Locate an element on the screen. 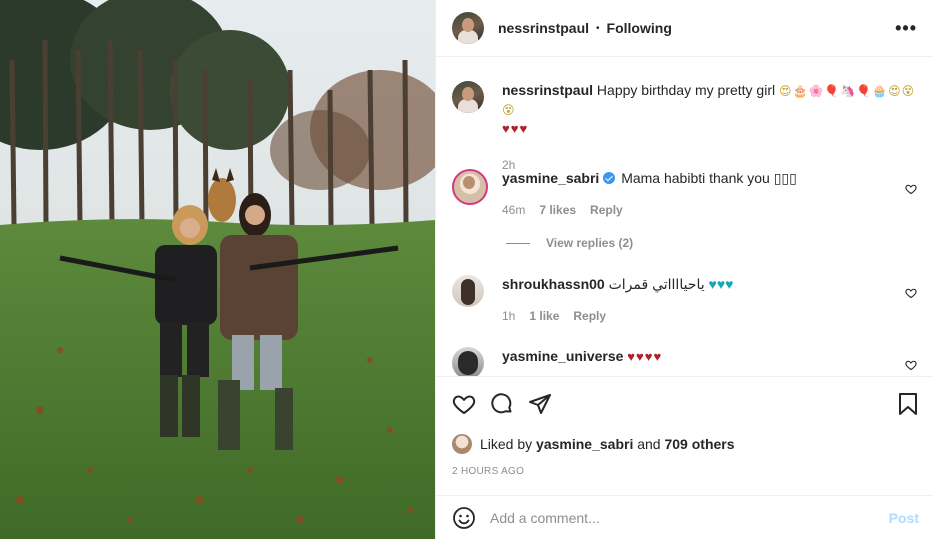 The width and height of the screenshot is (933, 539). view-replies-button: View replies (2) is located at coordinates (569, 243).